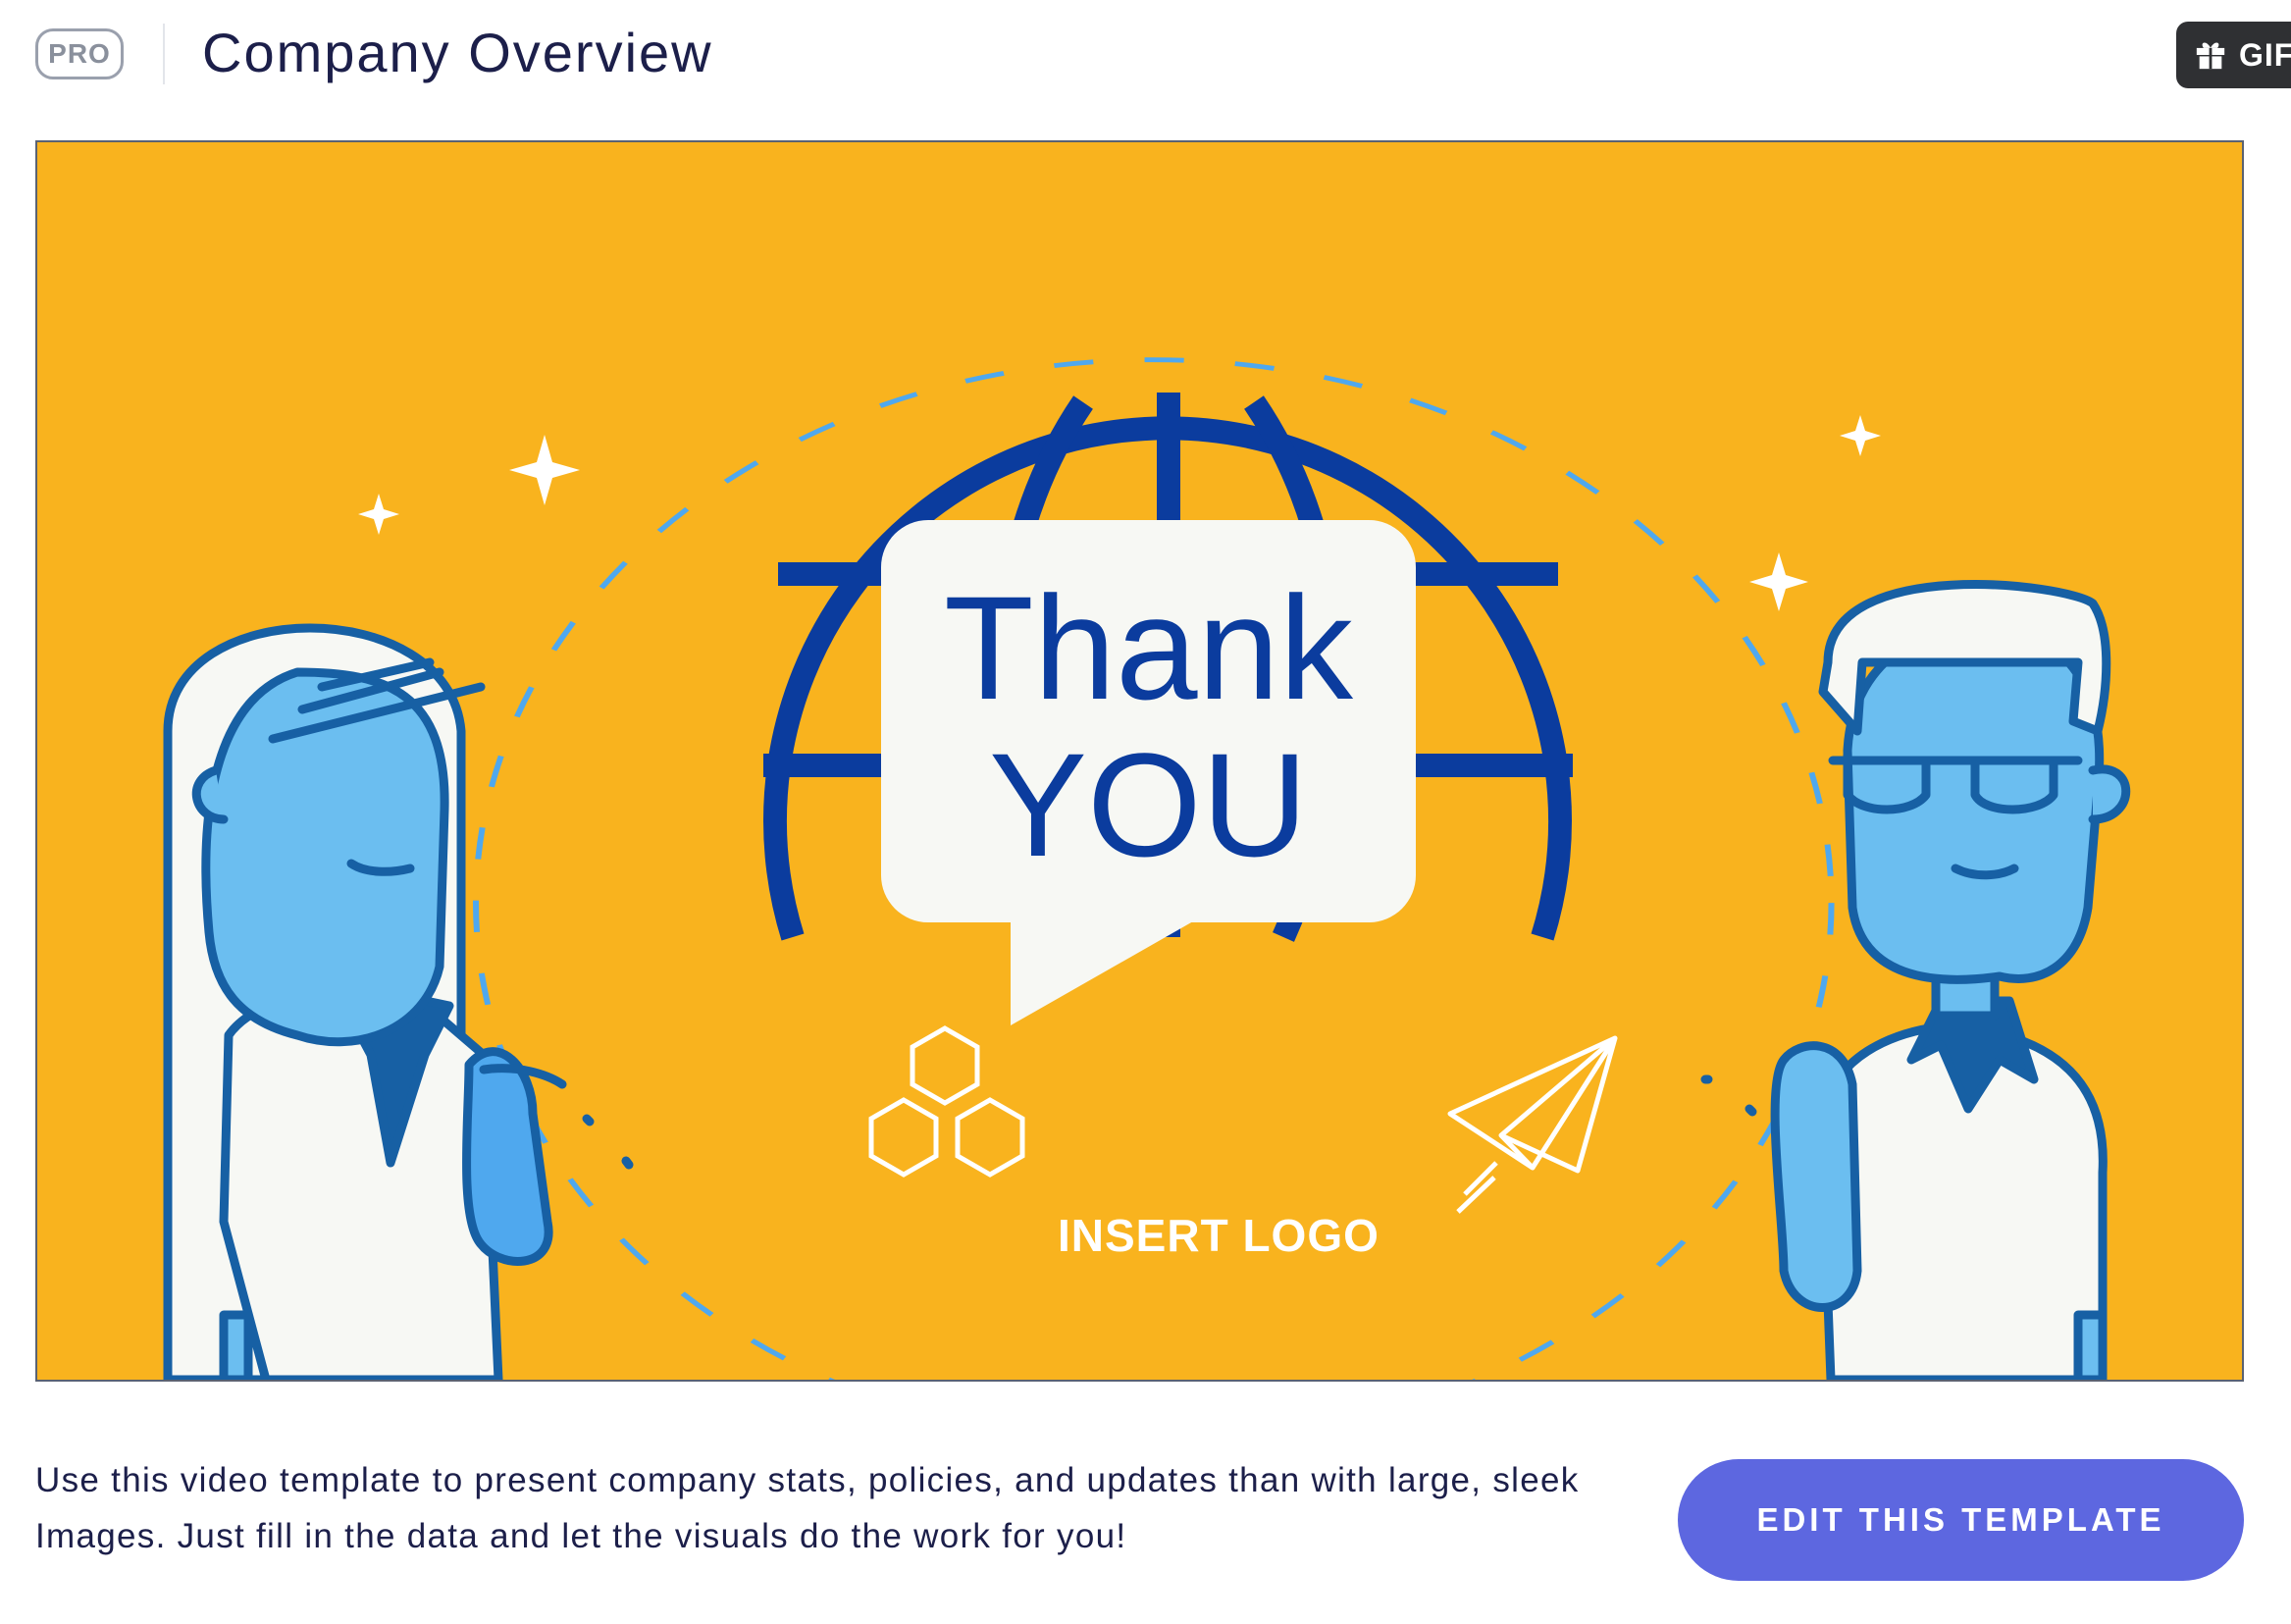 Image resolution: width=2291 pixels, height=1624 pixels. Describe the element at coordinates (946, 1101) in the screenshot. I see `logo-hexagons-icon` at that location.